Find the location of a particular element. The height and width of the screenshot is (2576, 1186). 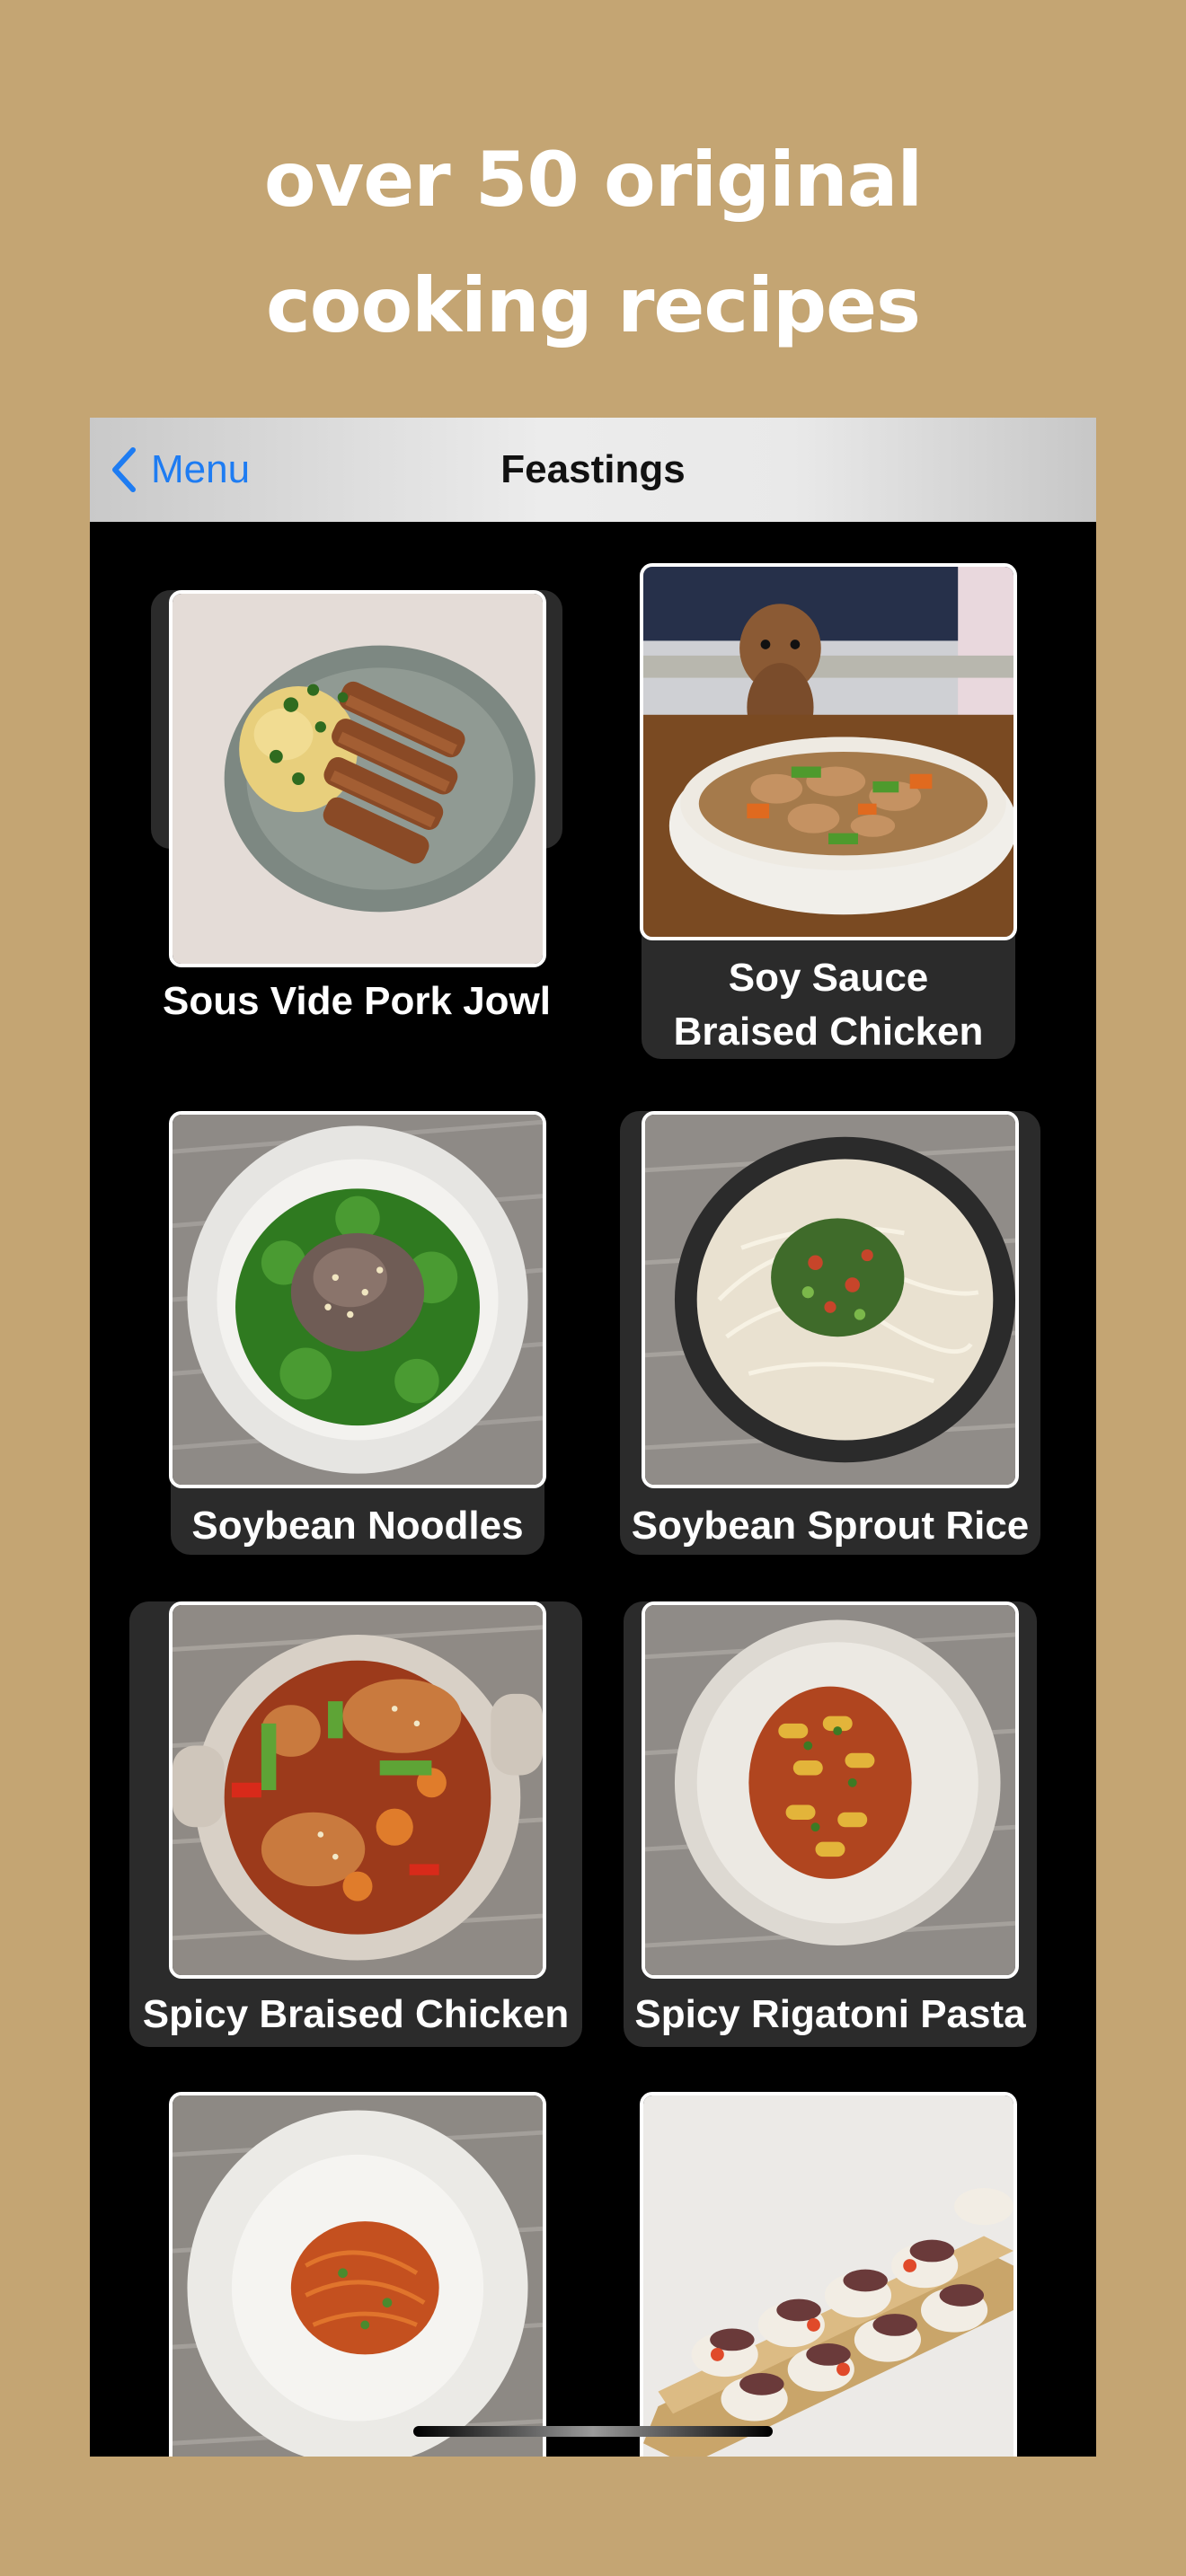

headline: over 50 original cooking recipes is located at coordinates (593, 242).